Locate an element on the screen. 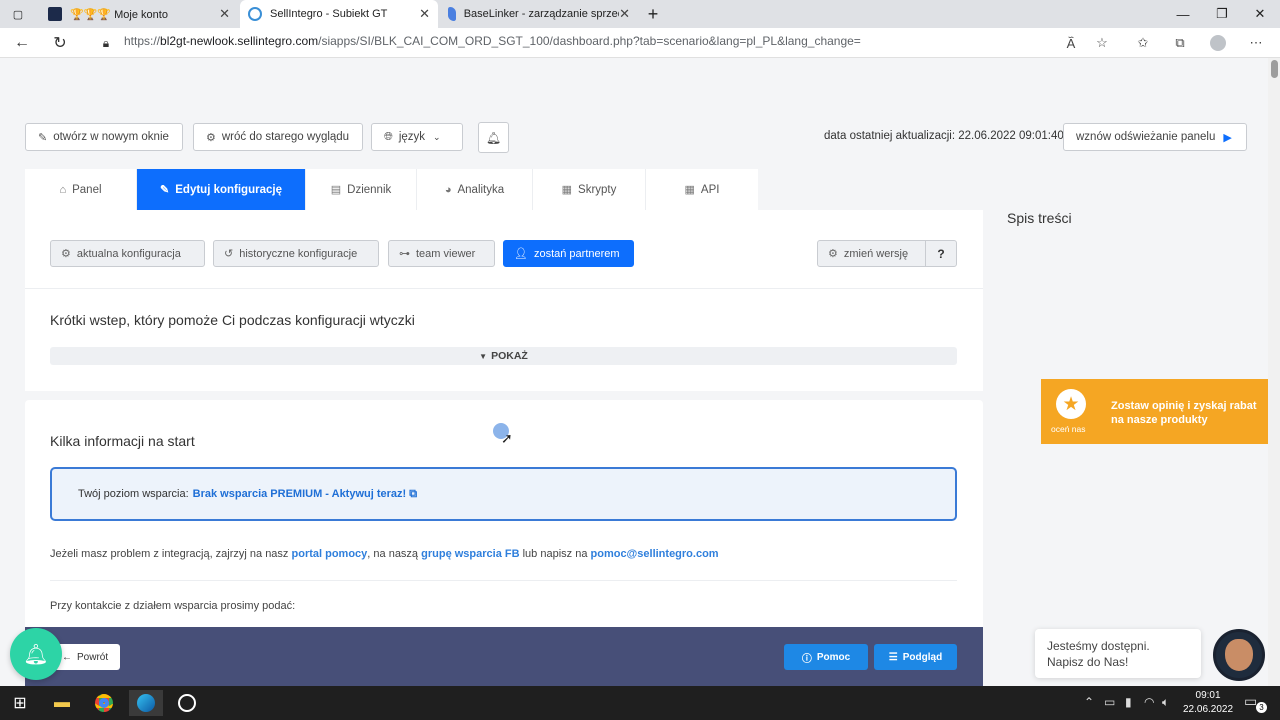 This screenshot has width=1280, height=720. help-question-label: ? is located at coordinates (941, 253).